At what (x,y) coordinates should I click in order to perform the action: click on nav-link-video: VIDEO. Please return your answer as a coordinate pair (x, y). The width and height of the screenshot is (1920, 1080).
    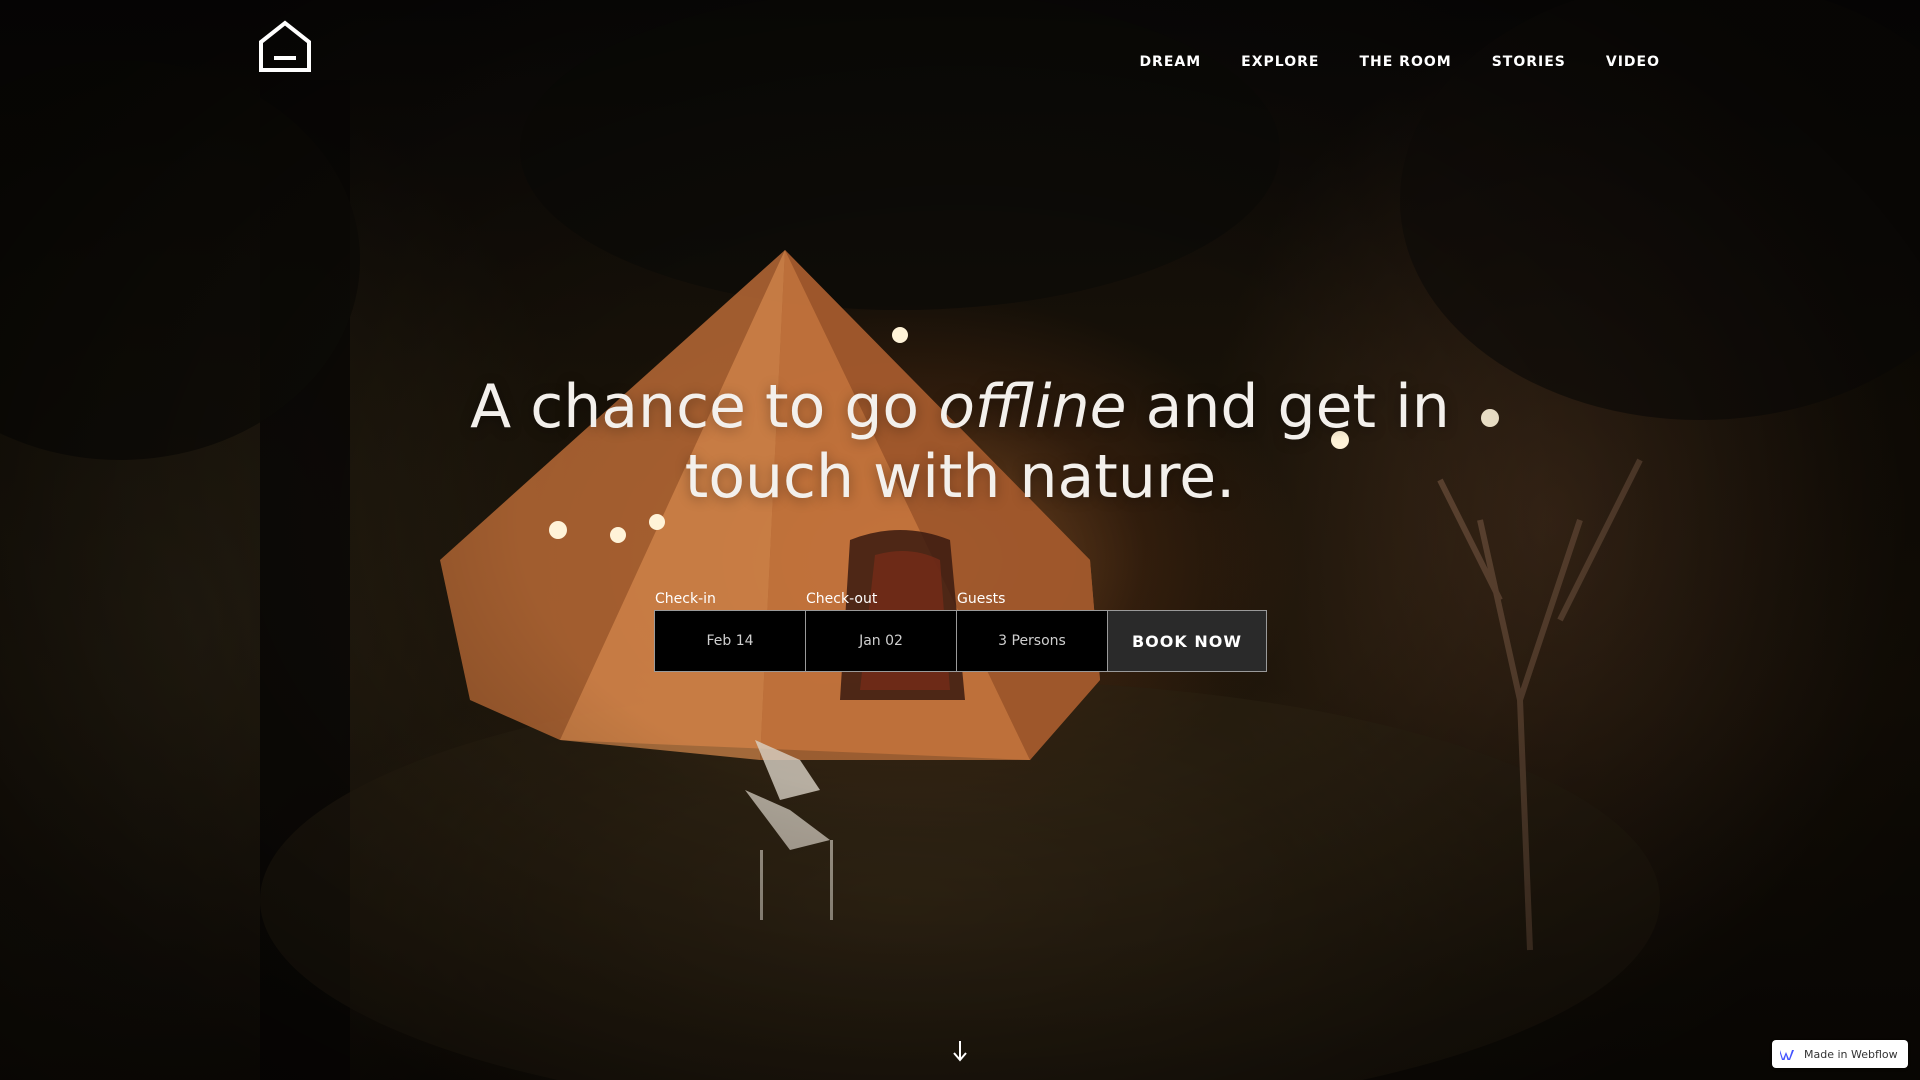
    Looking at the image, I should click on (1633, 62).